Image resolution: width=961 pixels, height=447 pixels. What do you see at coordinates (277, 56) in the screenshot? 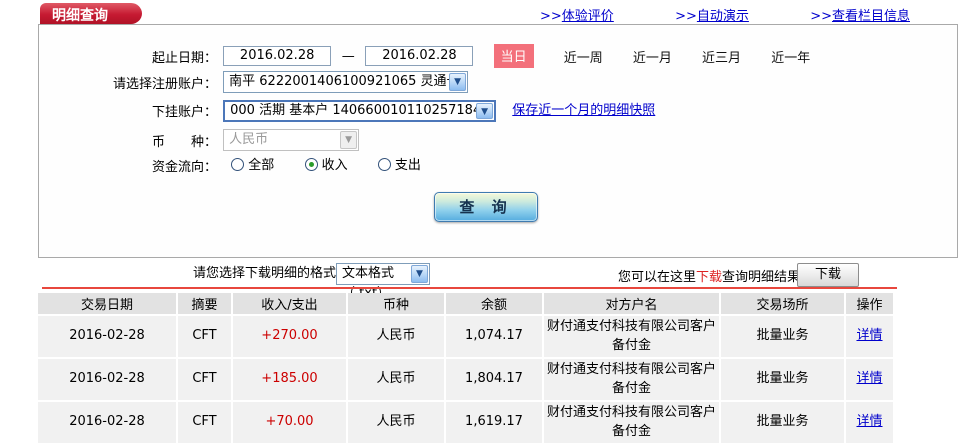
I see `start-date-input: 2016.02.28` at bounding box center [277, 56].